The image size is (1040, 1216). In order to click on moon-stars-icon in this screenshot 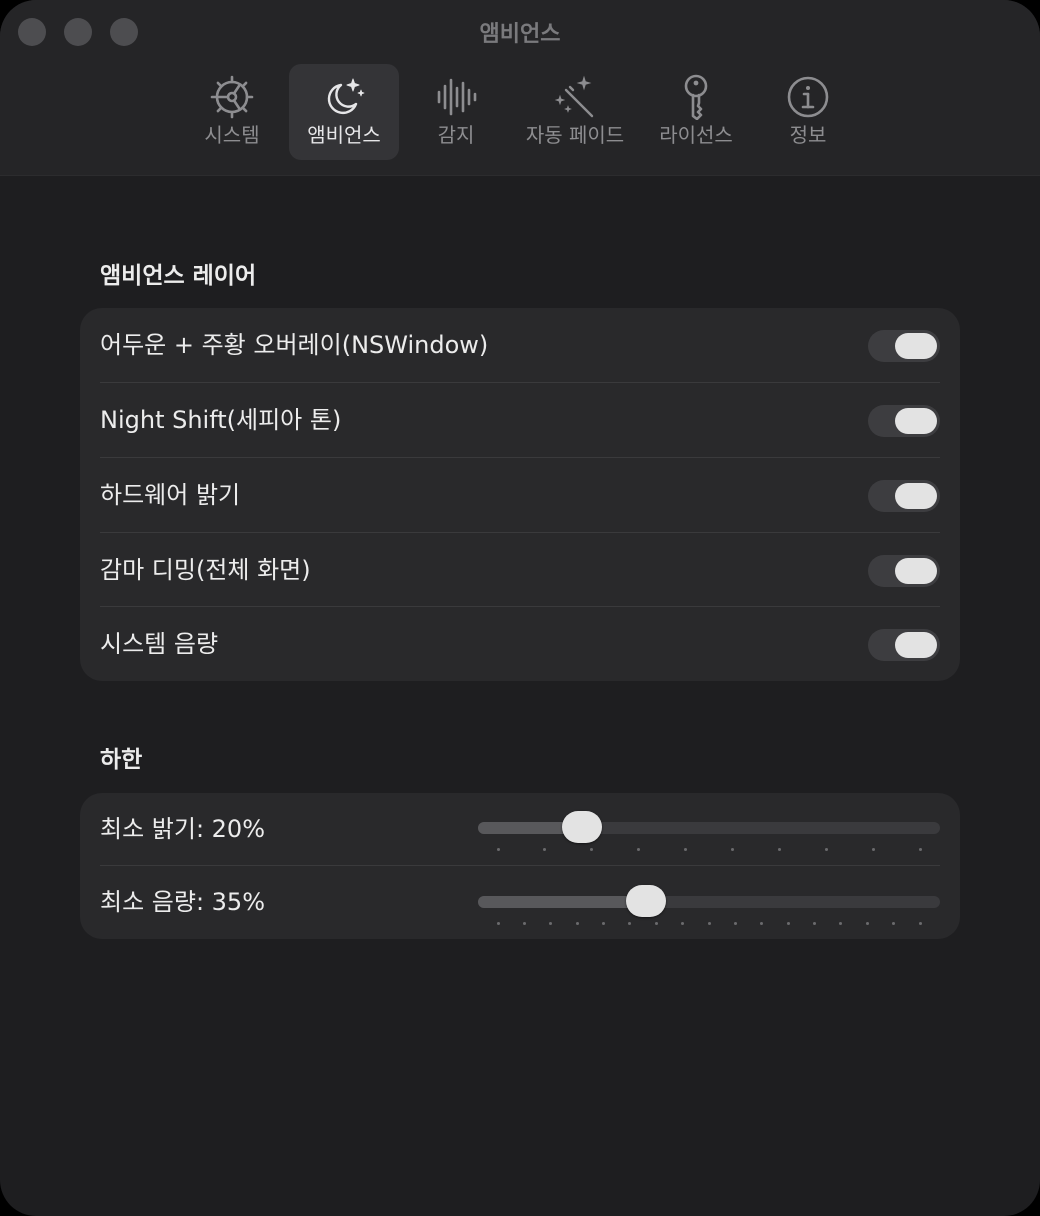, I will do `click(344, 97)`.